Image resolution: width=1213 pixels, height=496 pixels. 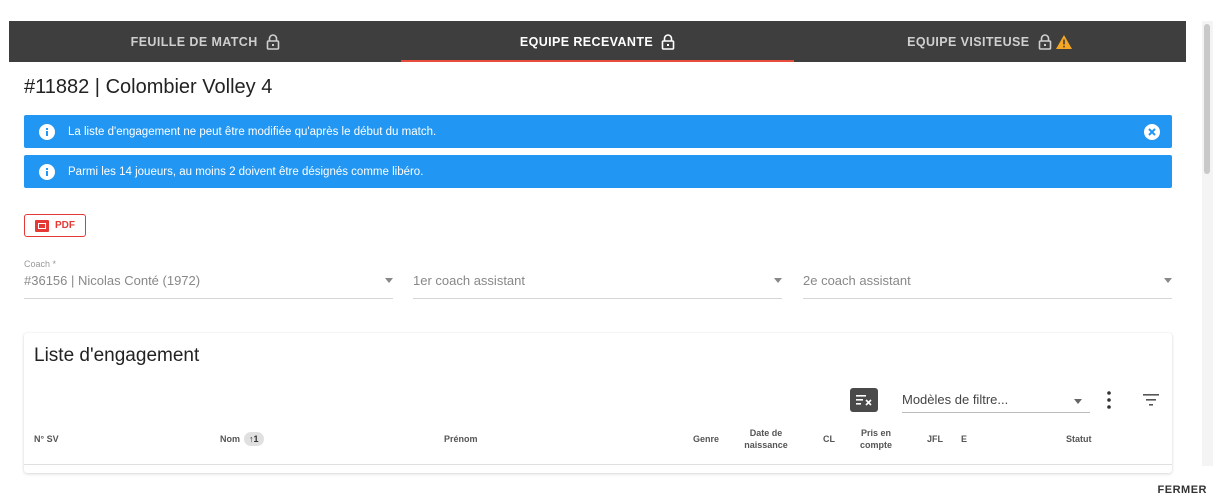 I want to click on assistant-coach-2-placeholder: 2e coach assistant, so click(x=857, y=280).